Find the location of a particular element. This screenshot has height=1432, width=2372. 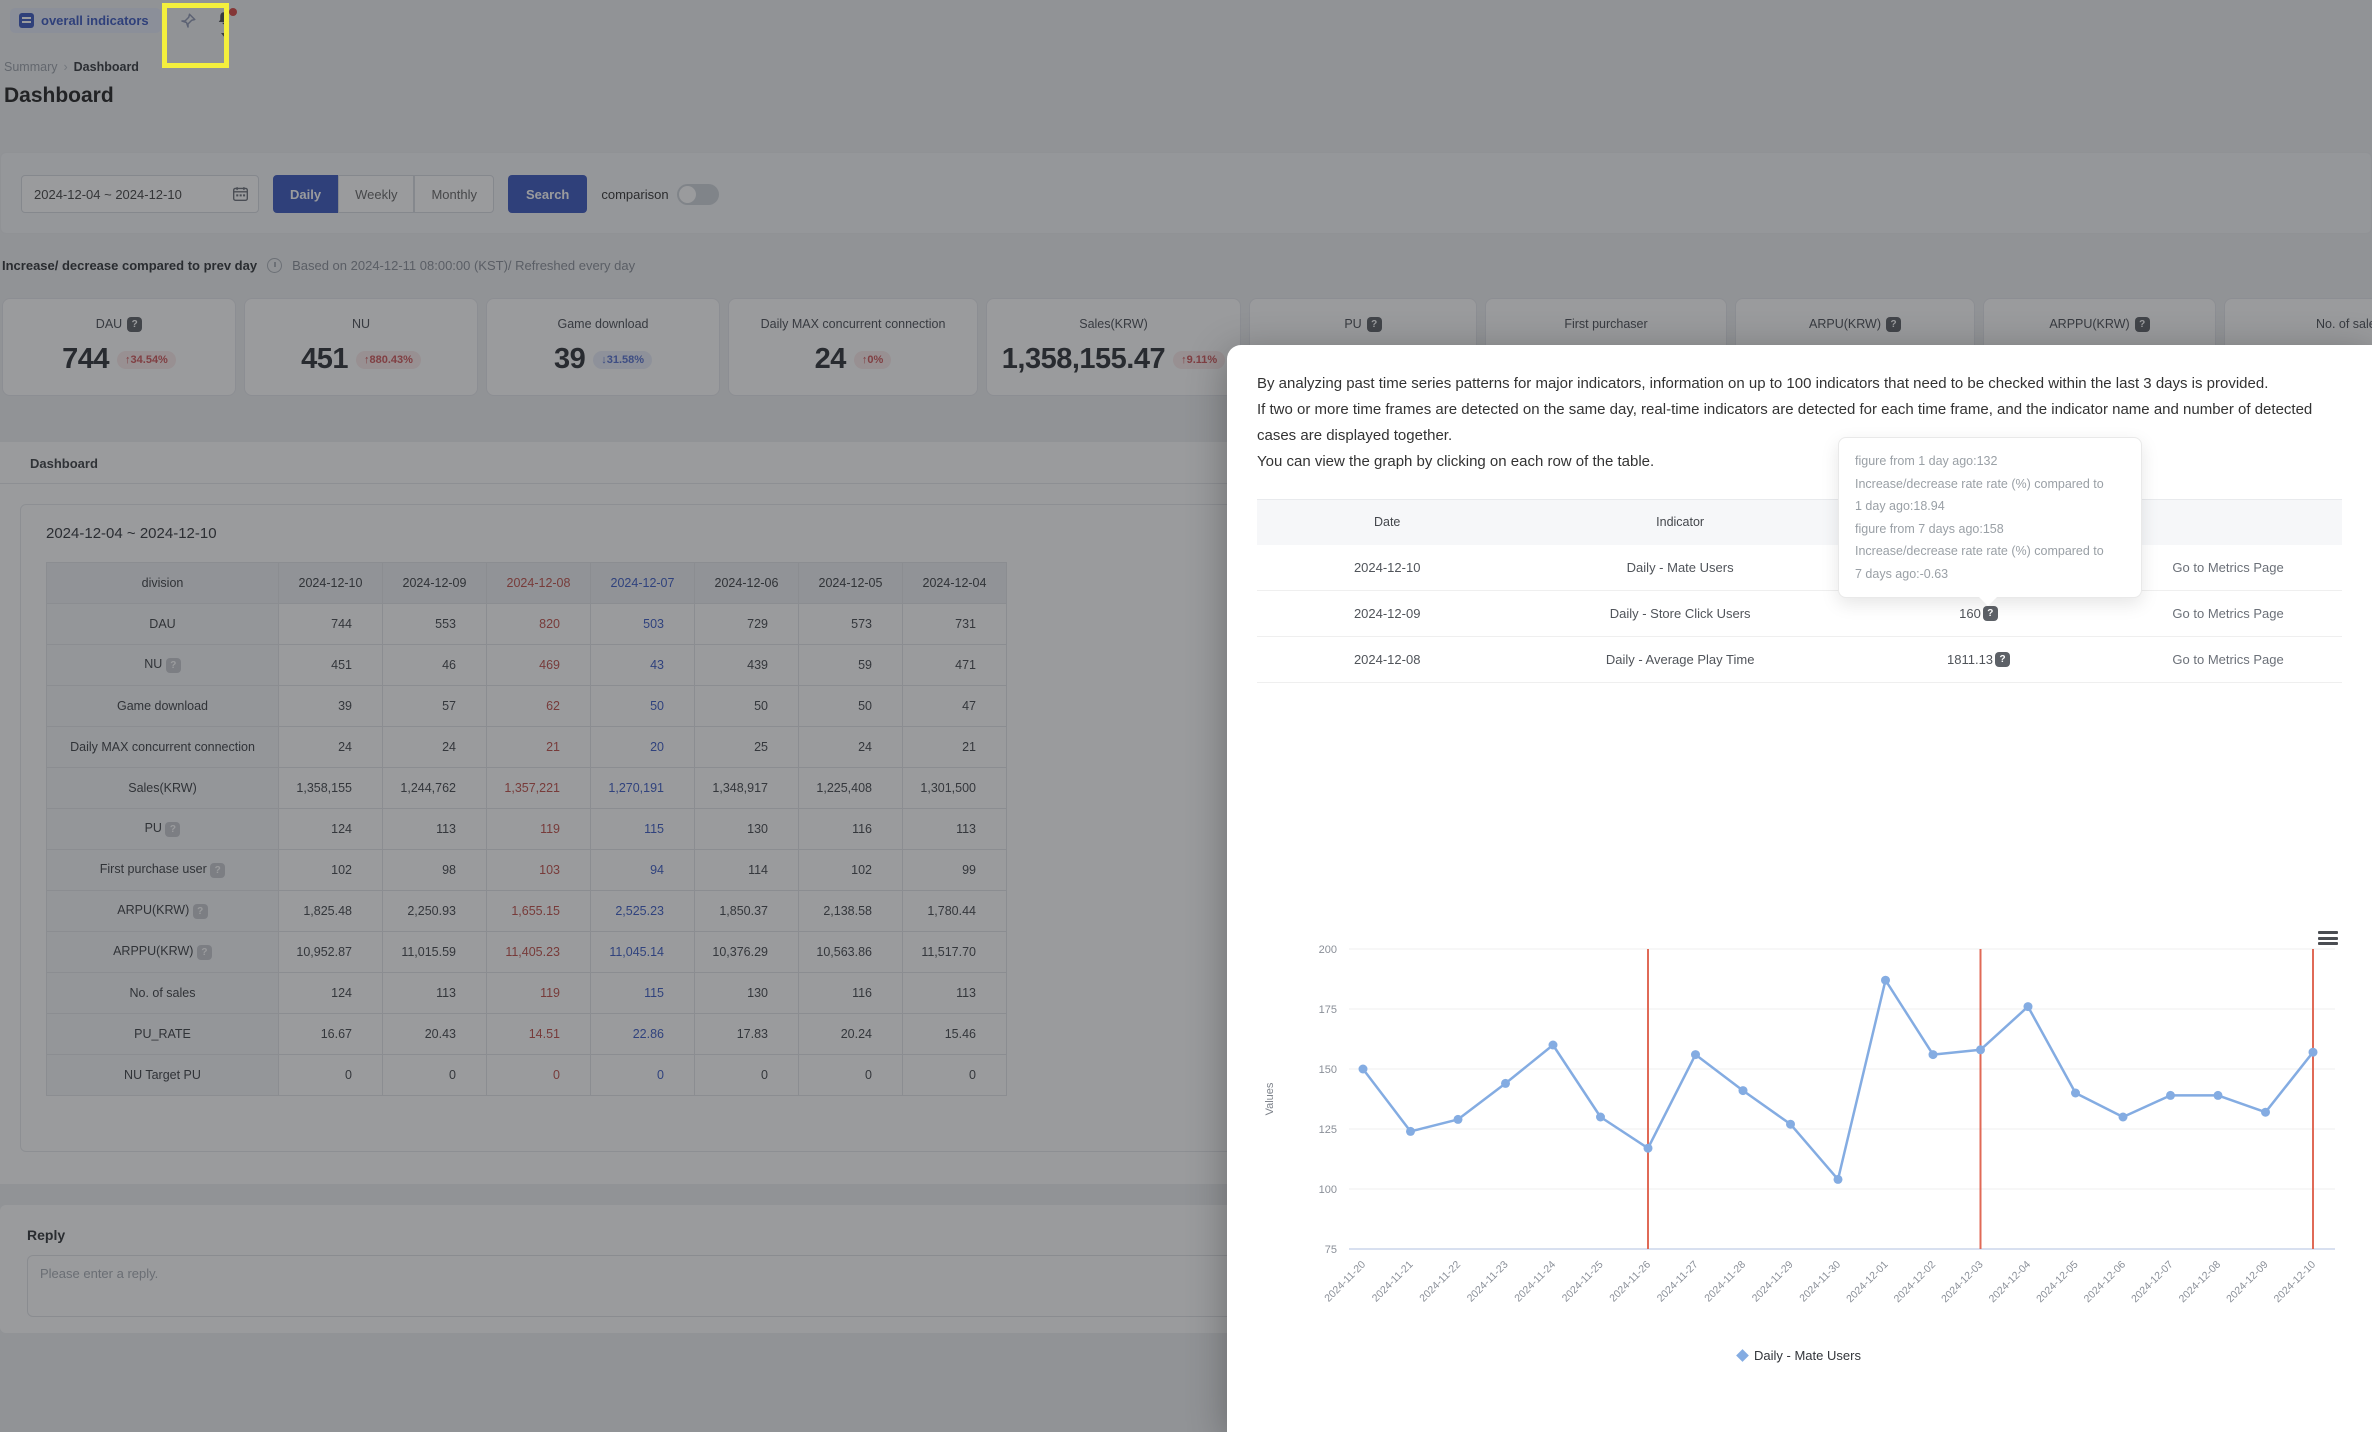

svg-text: 75 is located at coordinates (1331, 1250).